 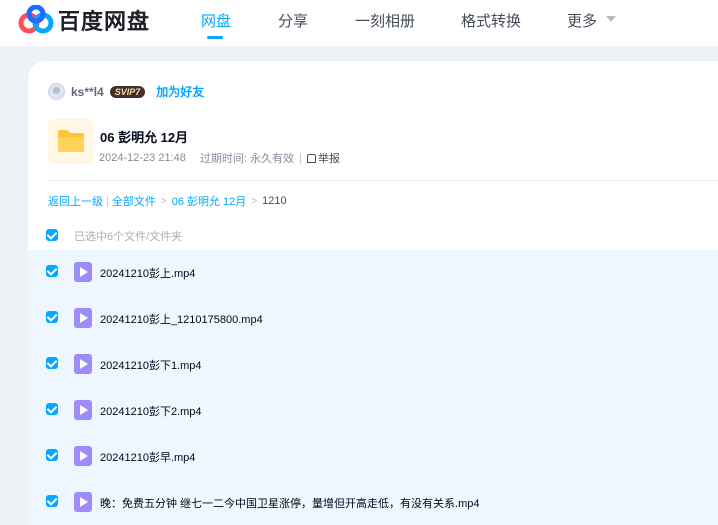 What do you see at coordinates (87, 92) in the screenshot?
I see `sharer-username: ks**l4` at bounding box center [87, 92].